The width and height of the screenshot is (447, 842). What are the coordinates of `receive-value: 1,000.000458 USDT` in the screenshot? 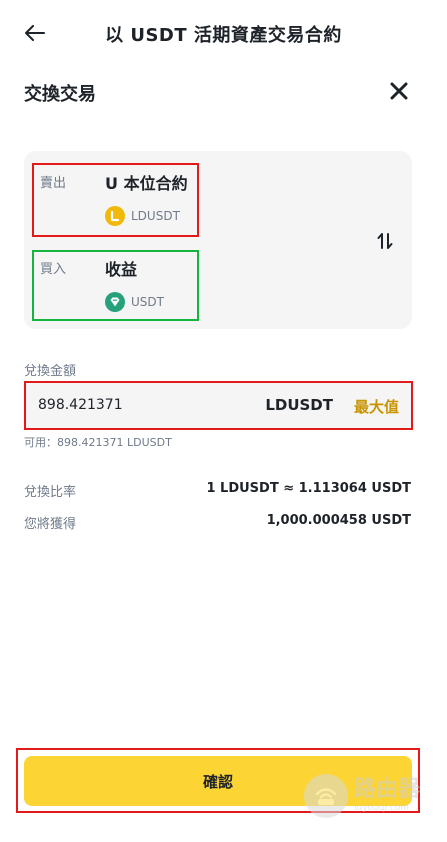 It's located at (338, 520).